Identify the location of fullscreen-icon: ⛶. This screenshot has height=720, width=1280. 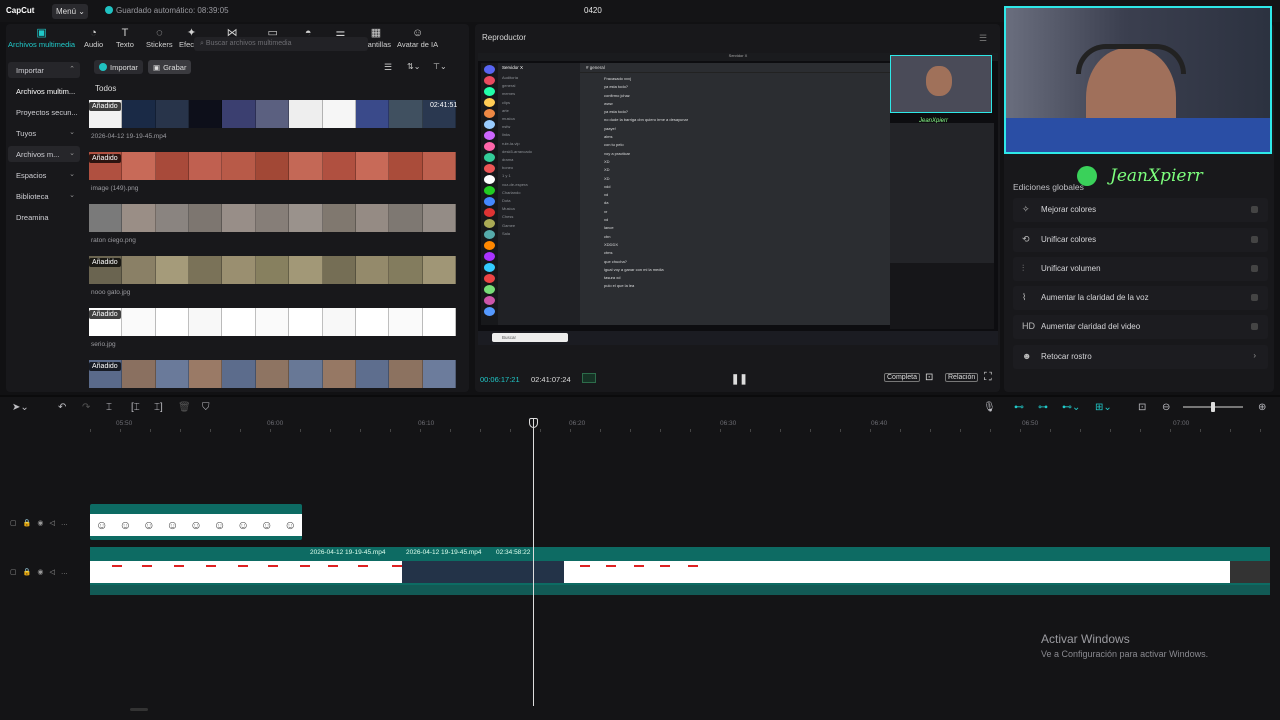
(988, 377).